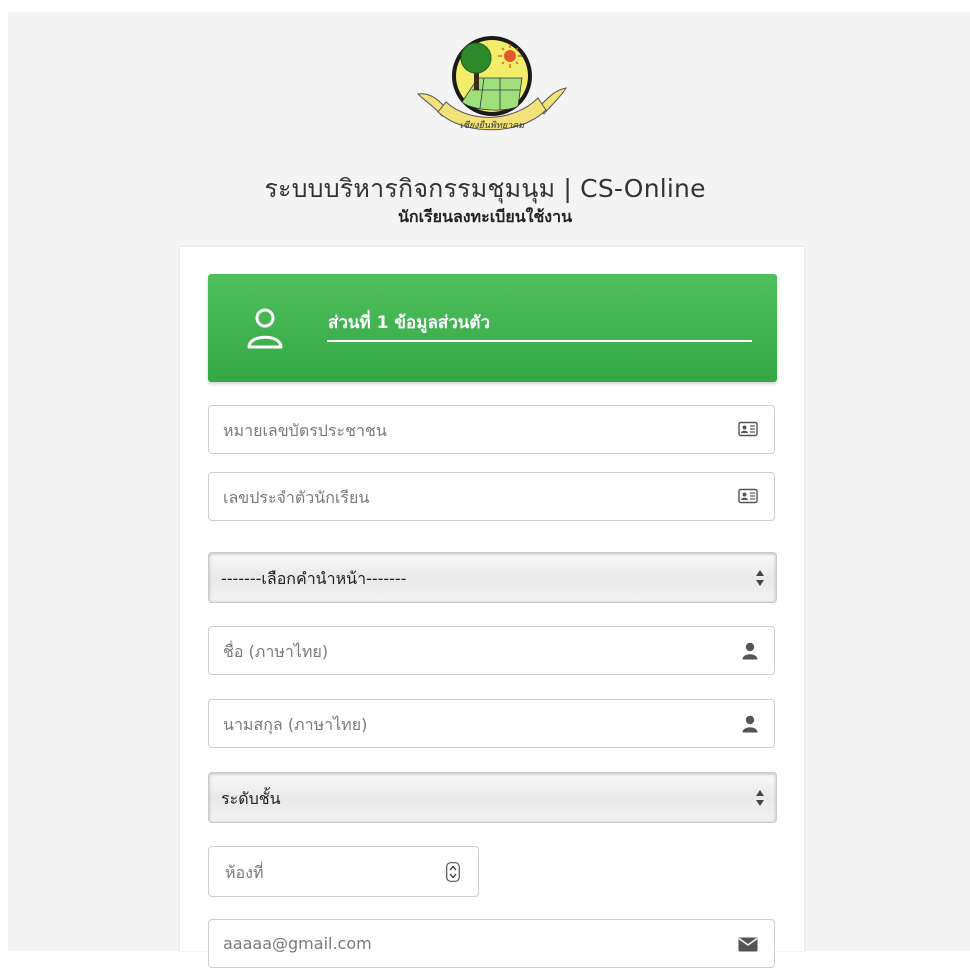  Describe the element at coordinates (297, 943) in the screenshot. I see `email-placeholder: aaaaa@gmail.com` at that location.